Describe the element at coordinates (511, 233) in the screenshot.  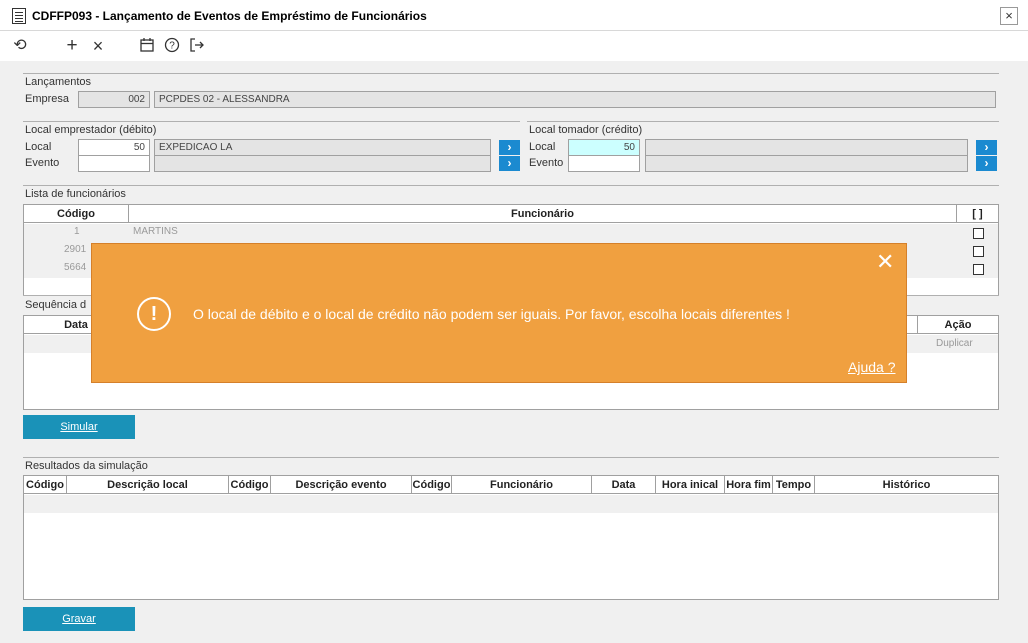
I see `table-row: 1 MARTINS` at that location.